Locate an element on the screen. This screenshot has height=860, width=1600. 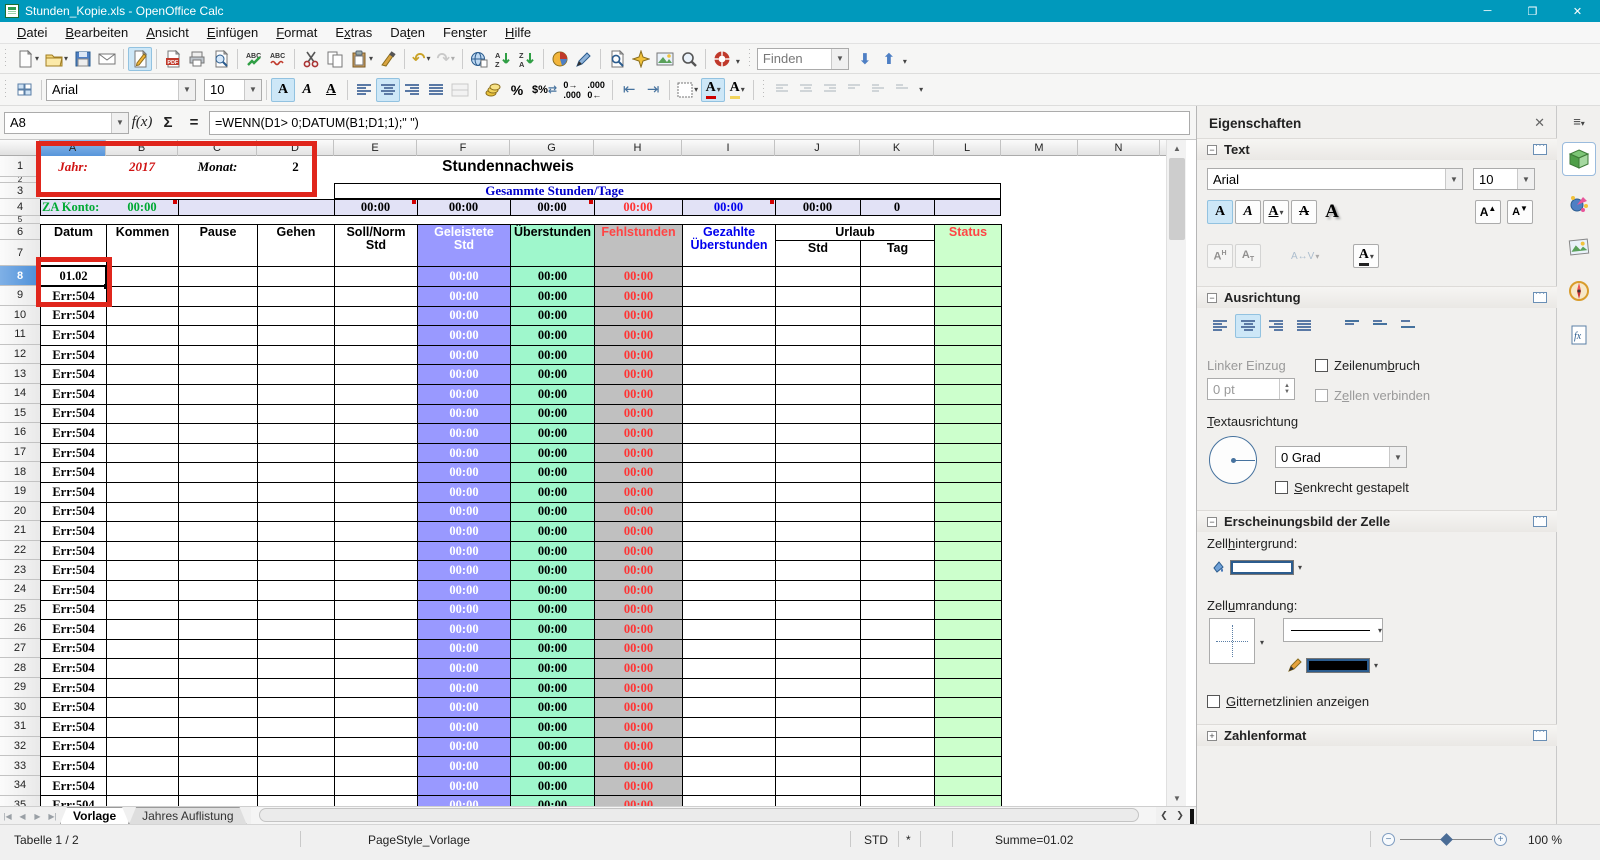
column-header-L: L is located at coordinates (967, 148).